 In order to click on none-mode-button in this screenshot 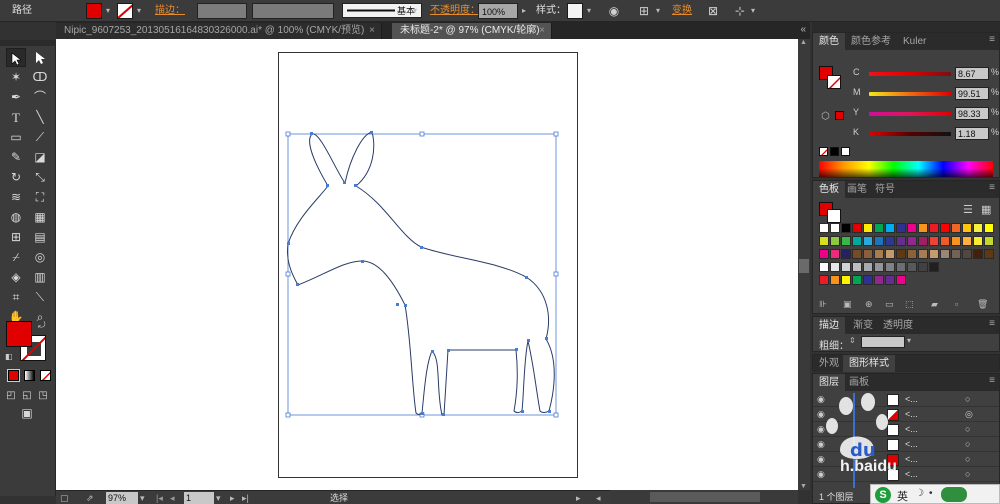, I will do `click(45, 375)`.